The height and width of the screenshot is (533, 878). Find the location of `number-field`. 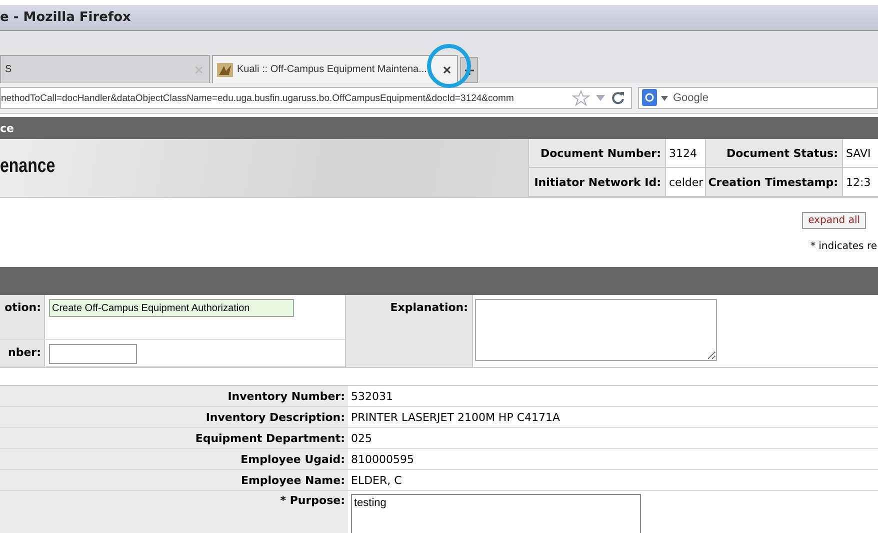

number-field is located at coordinates (93, 354).